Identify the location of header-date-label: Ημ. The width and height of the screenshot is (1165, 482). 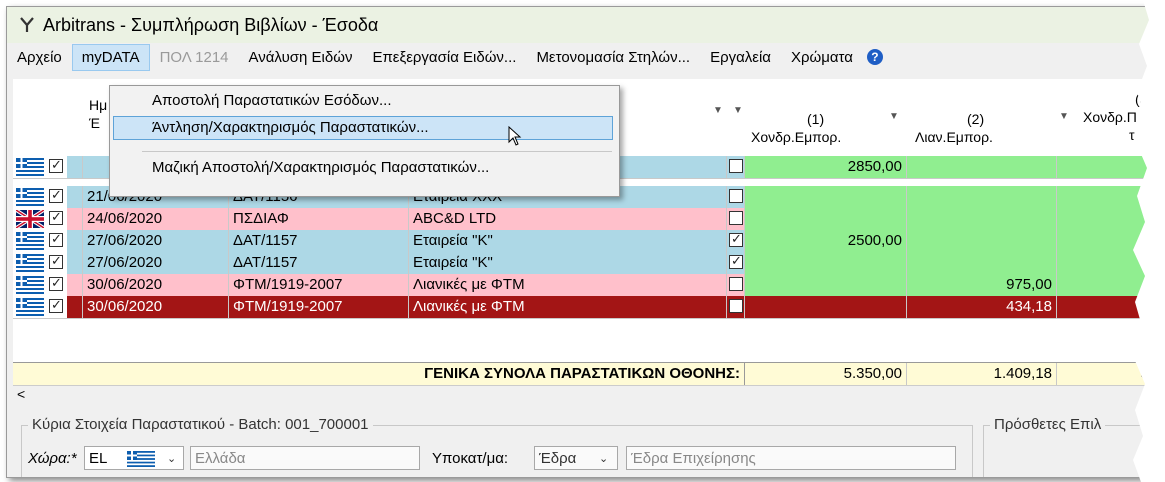
(98, 105).